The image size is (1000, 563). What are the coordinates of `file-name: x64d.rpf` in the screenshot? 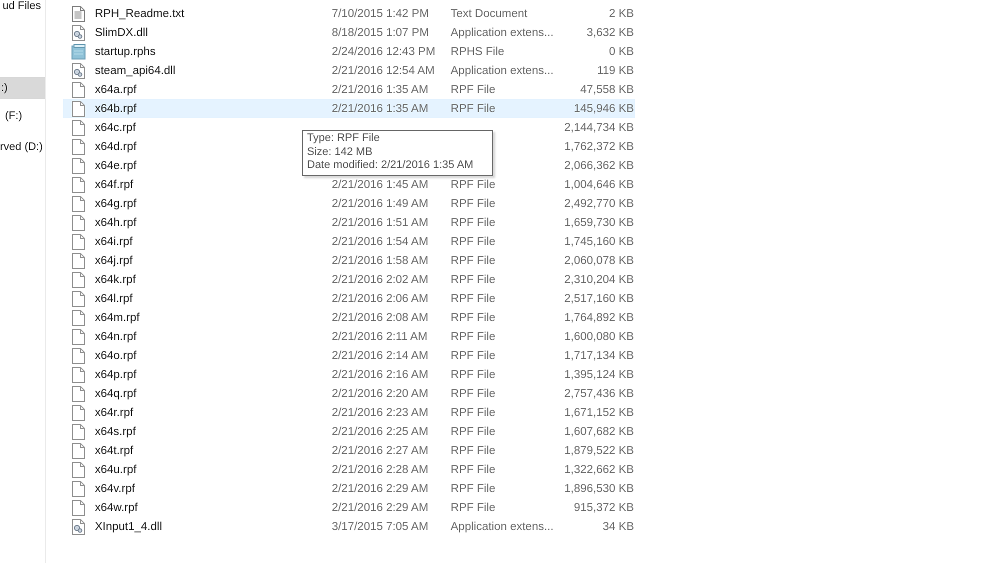 It's located at (115, 146).